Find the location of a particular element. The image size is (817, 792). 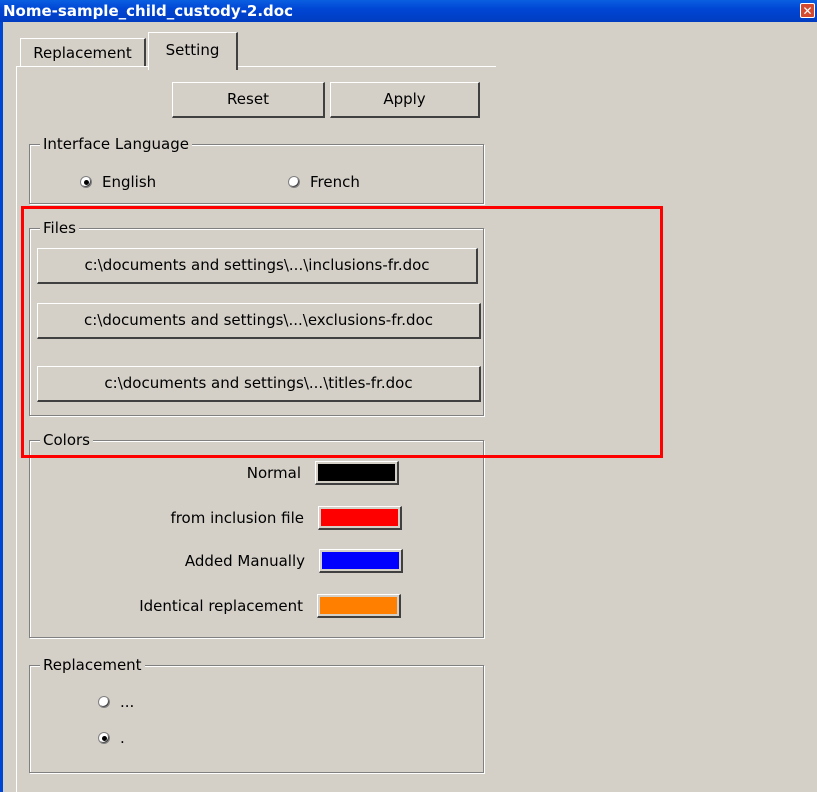

radio-ellipsis-indicator is located at coordinates (104, 702).